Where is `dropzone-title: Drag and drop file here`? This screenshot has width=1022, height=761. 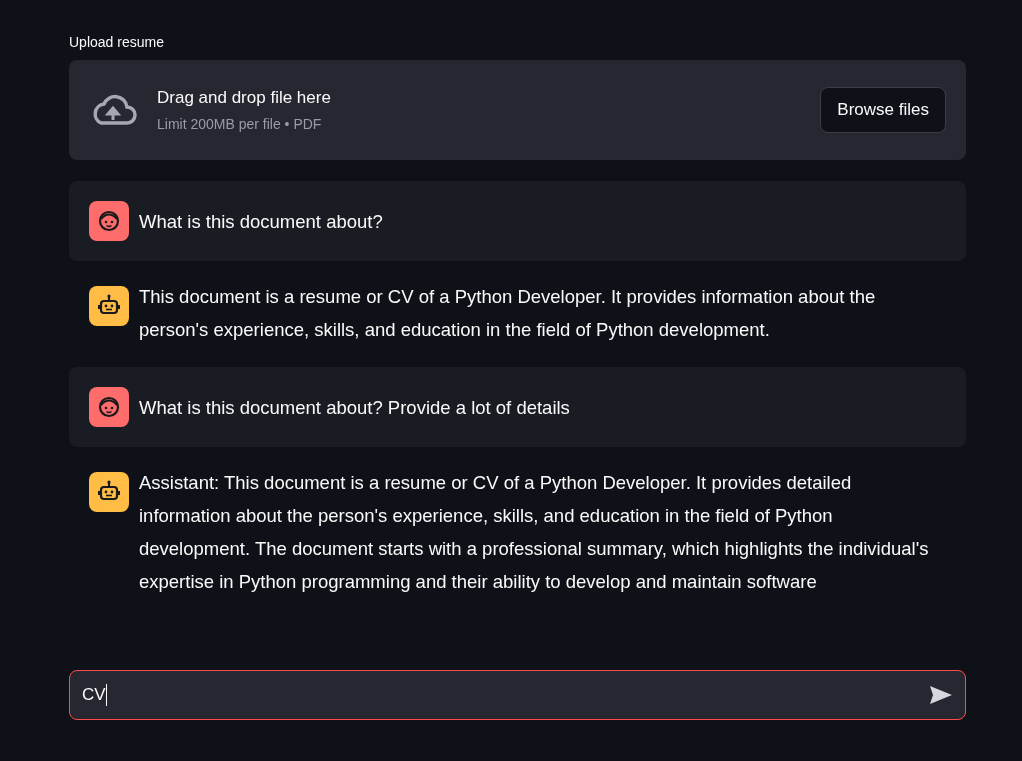
dropzone-title: Drag and drop file here is located at coordinates (244, 98).